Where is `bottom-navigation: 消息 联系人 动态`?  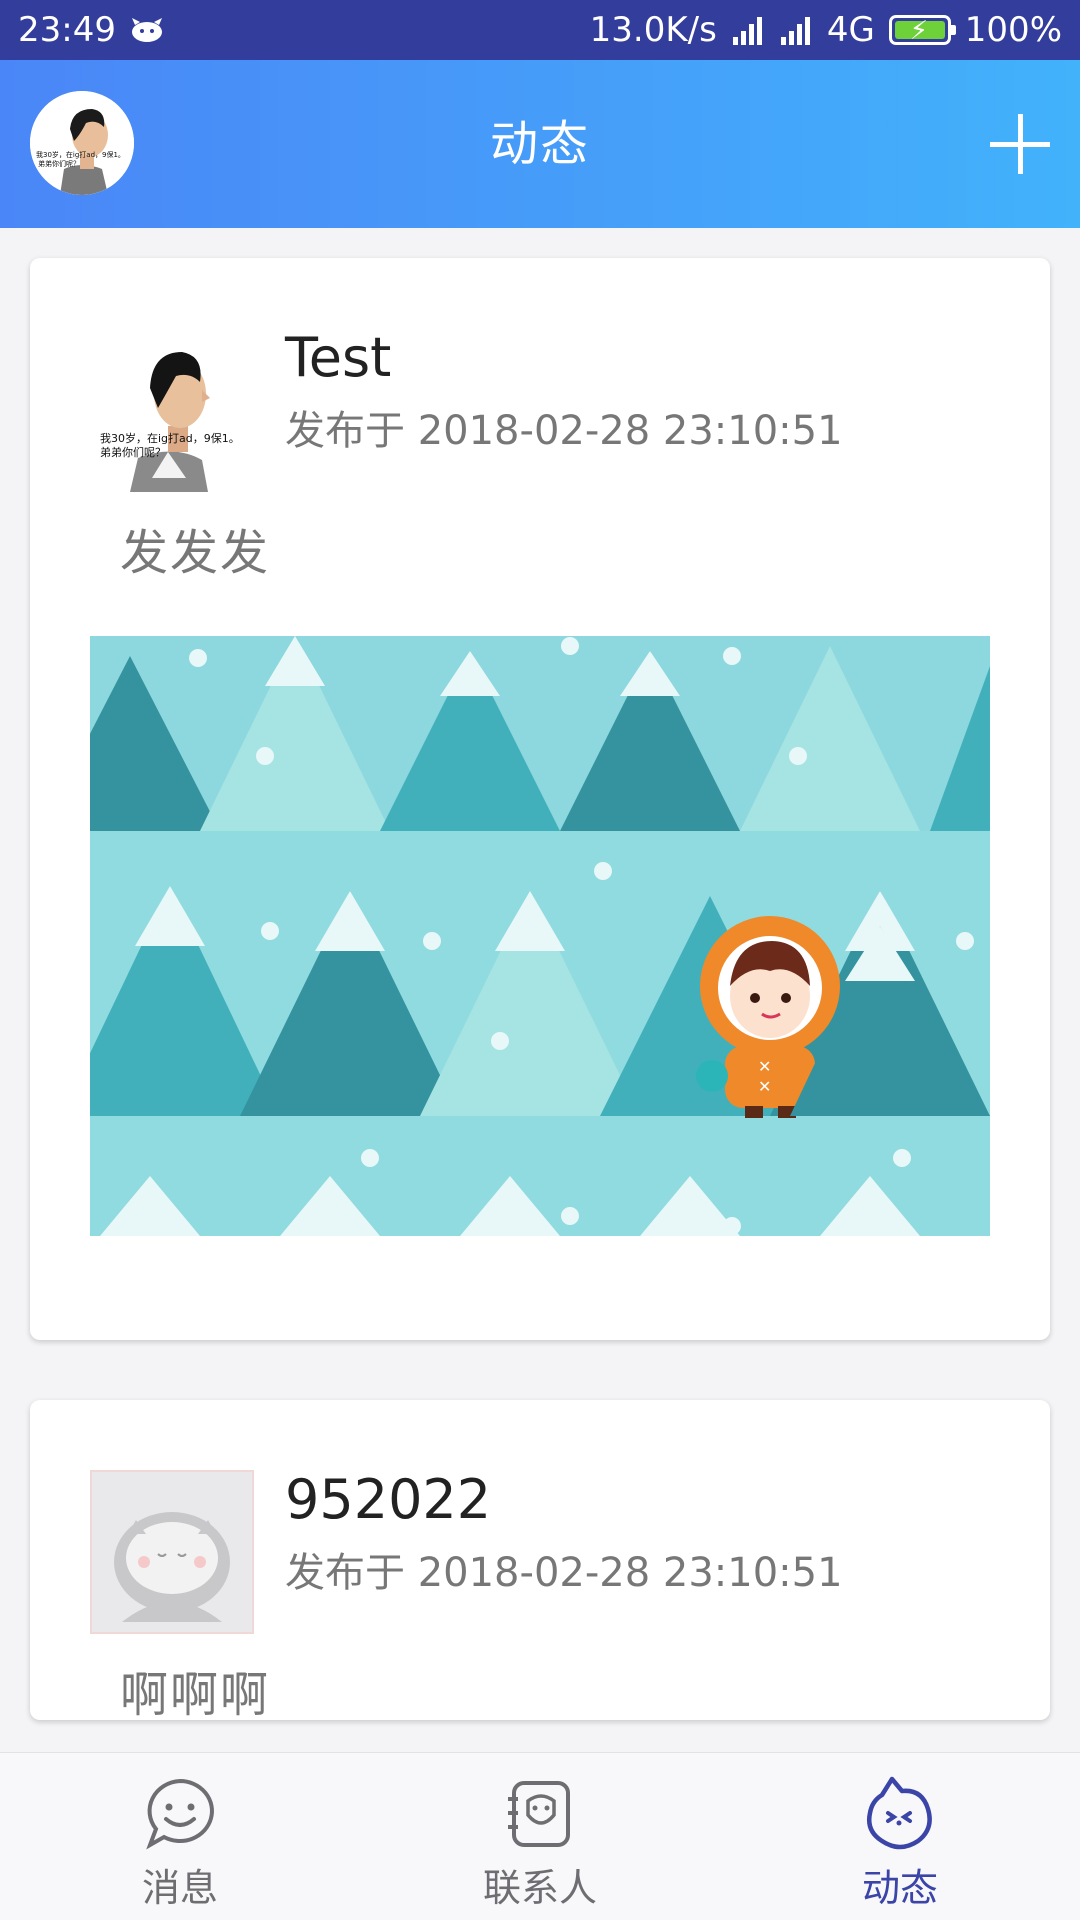 bottom-navigation: 消息 联系人 动态 is located at coordinates (540, 1836).